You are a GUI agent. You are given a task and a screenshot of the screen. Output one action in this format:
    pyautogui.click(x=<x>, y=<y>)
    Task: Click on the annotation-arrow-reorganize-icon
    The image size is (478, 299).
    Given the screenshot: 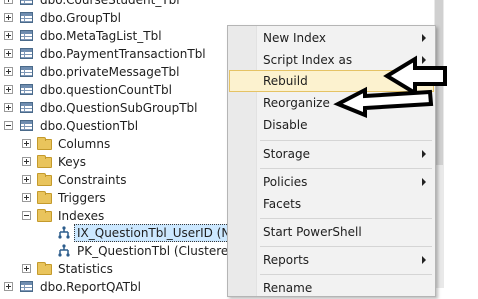 What is the action you would take?
    pyautogui.click(x=383, y=102)
    